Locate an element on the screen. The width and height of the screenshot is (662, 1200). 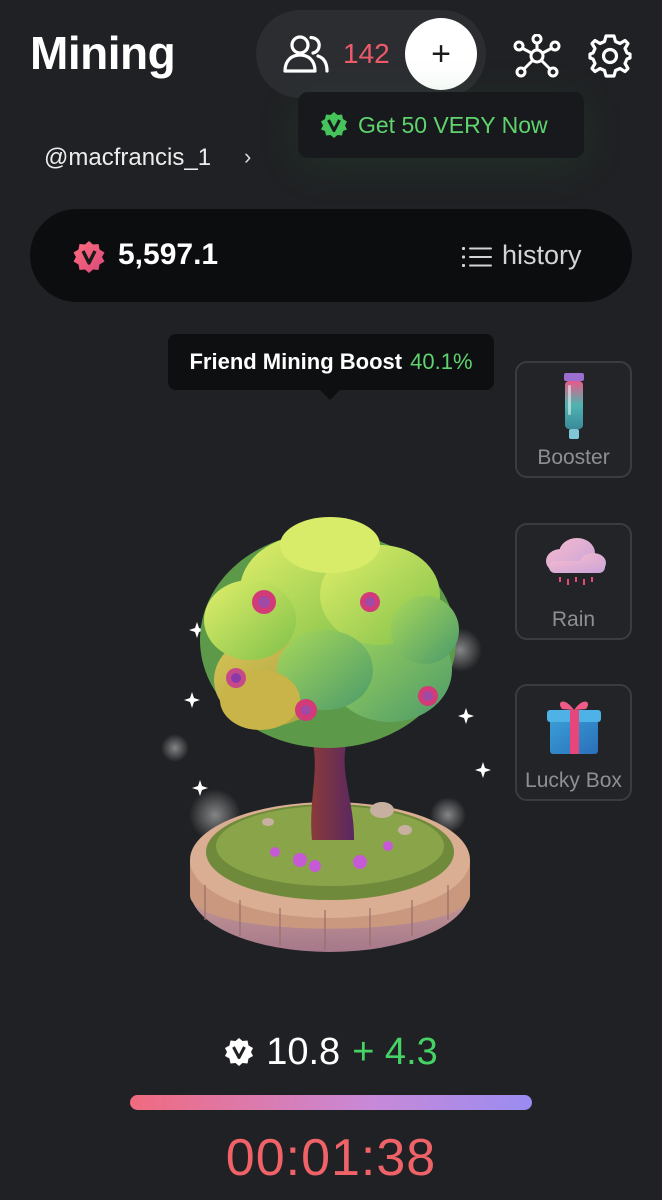
friend-boost-tooltip: Friend Mining Boost 40.1% is located at coordinates (331, 362).